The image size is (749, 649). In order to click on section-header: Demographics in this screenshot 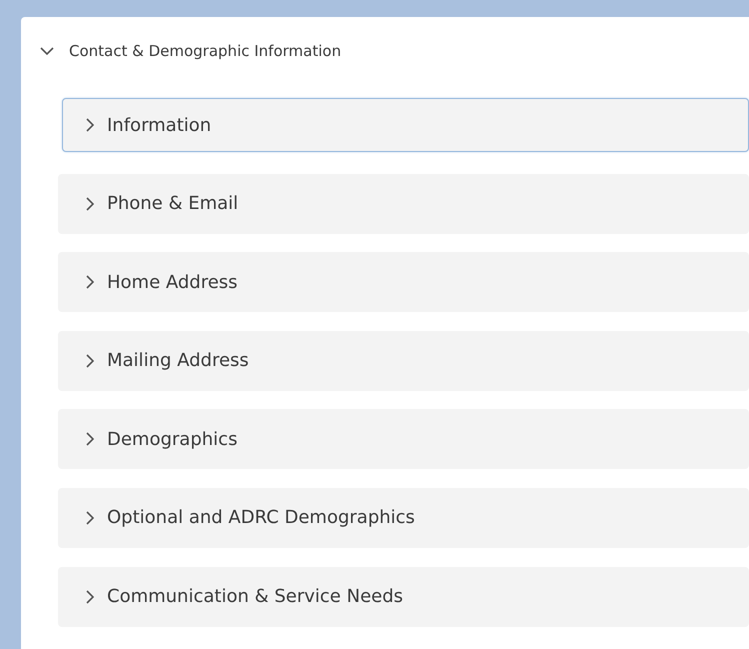, I will do `click(403, 439)`.